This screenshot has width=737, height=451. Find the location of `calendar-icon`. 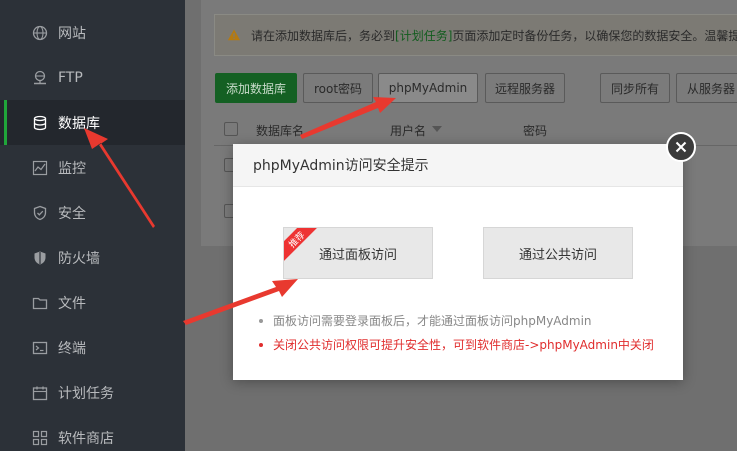

calendar-icon is located at coordinates (40, 393).